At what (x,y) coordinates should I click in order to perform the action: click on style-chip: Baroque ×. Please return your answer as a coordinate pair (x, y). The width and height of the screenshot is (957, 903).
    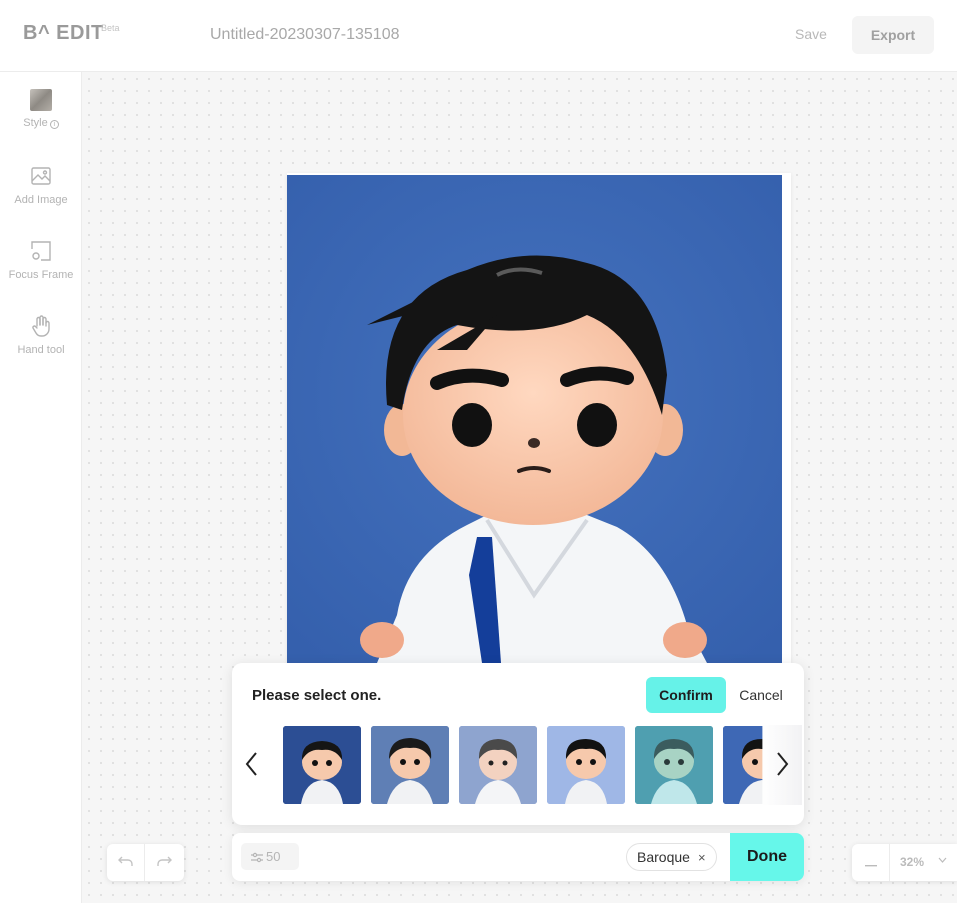
    Looking at the image, I should click on (671, 857).